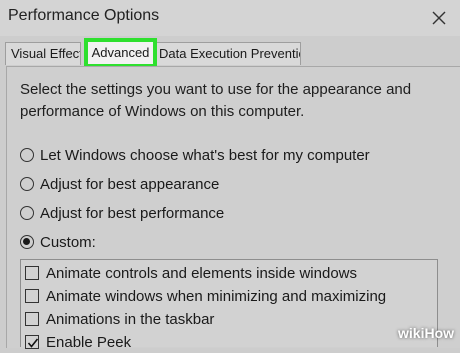  I want to click on radio-button-checked, so click(27, 242).